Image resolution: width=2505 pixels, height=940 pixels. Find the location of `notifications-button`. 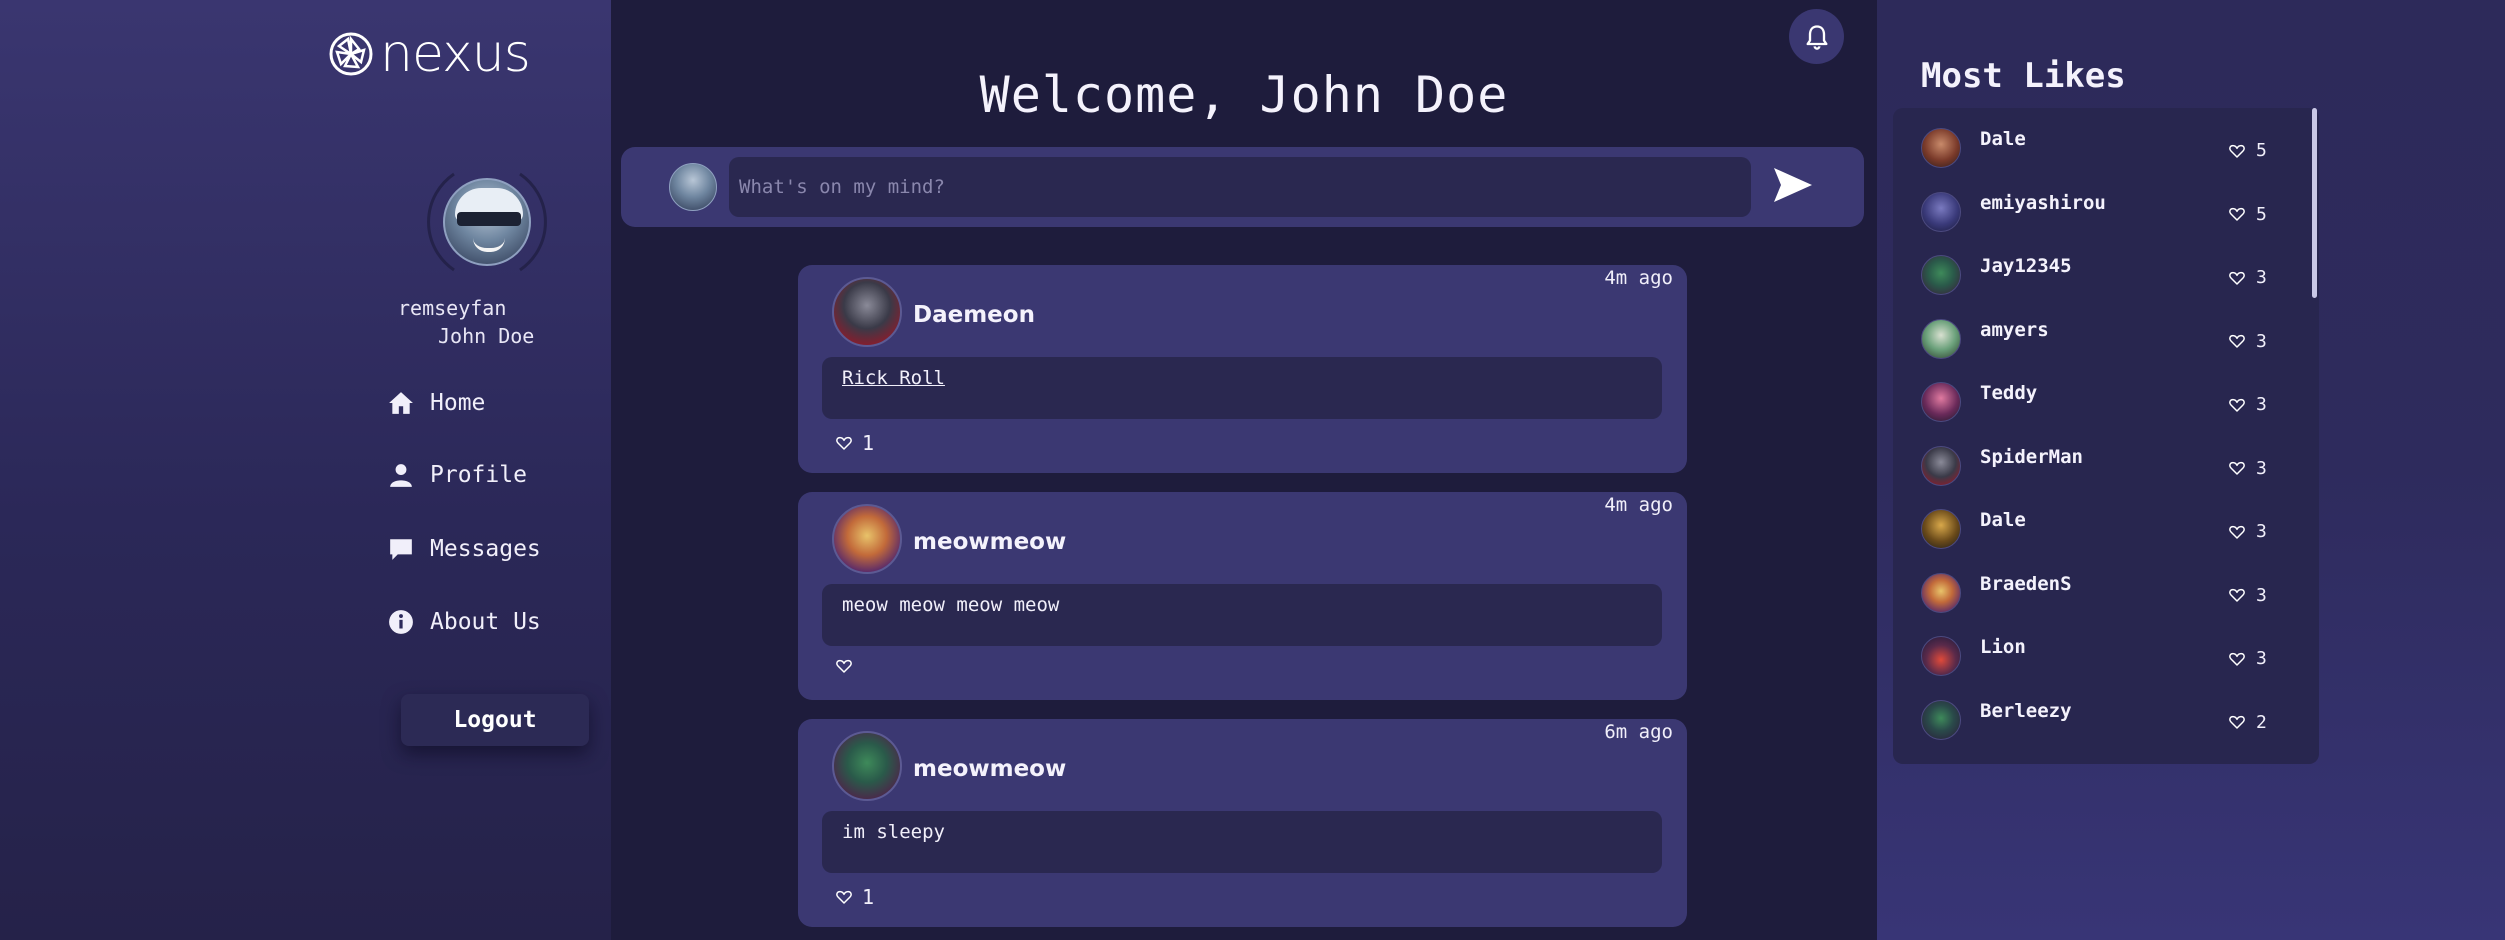

notifications-button is located at coordinates (1816, 36).